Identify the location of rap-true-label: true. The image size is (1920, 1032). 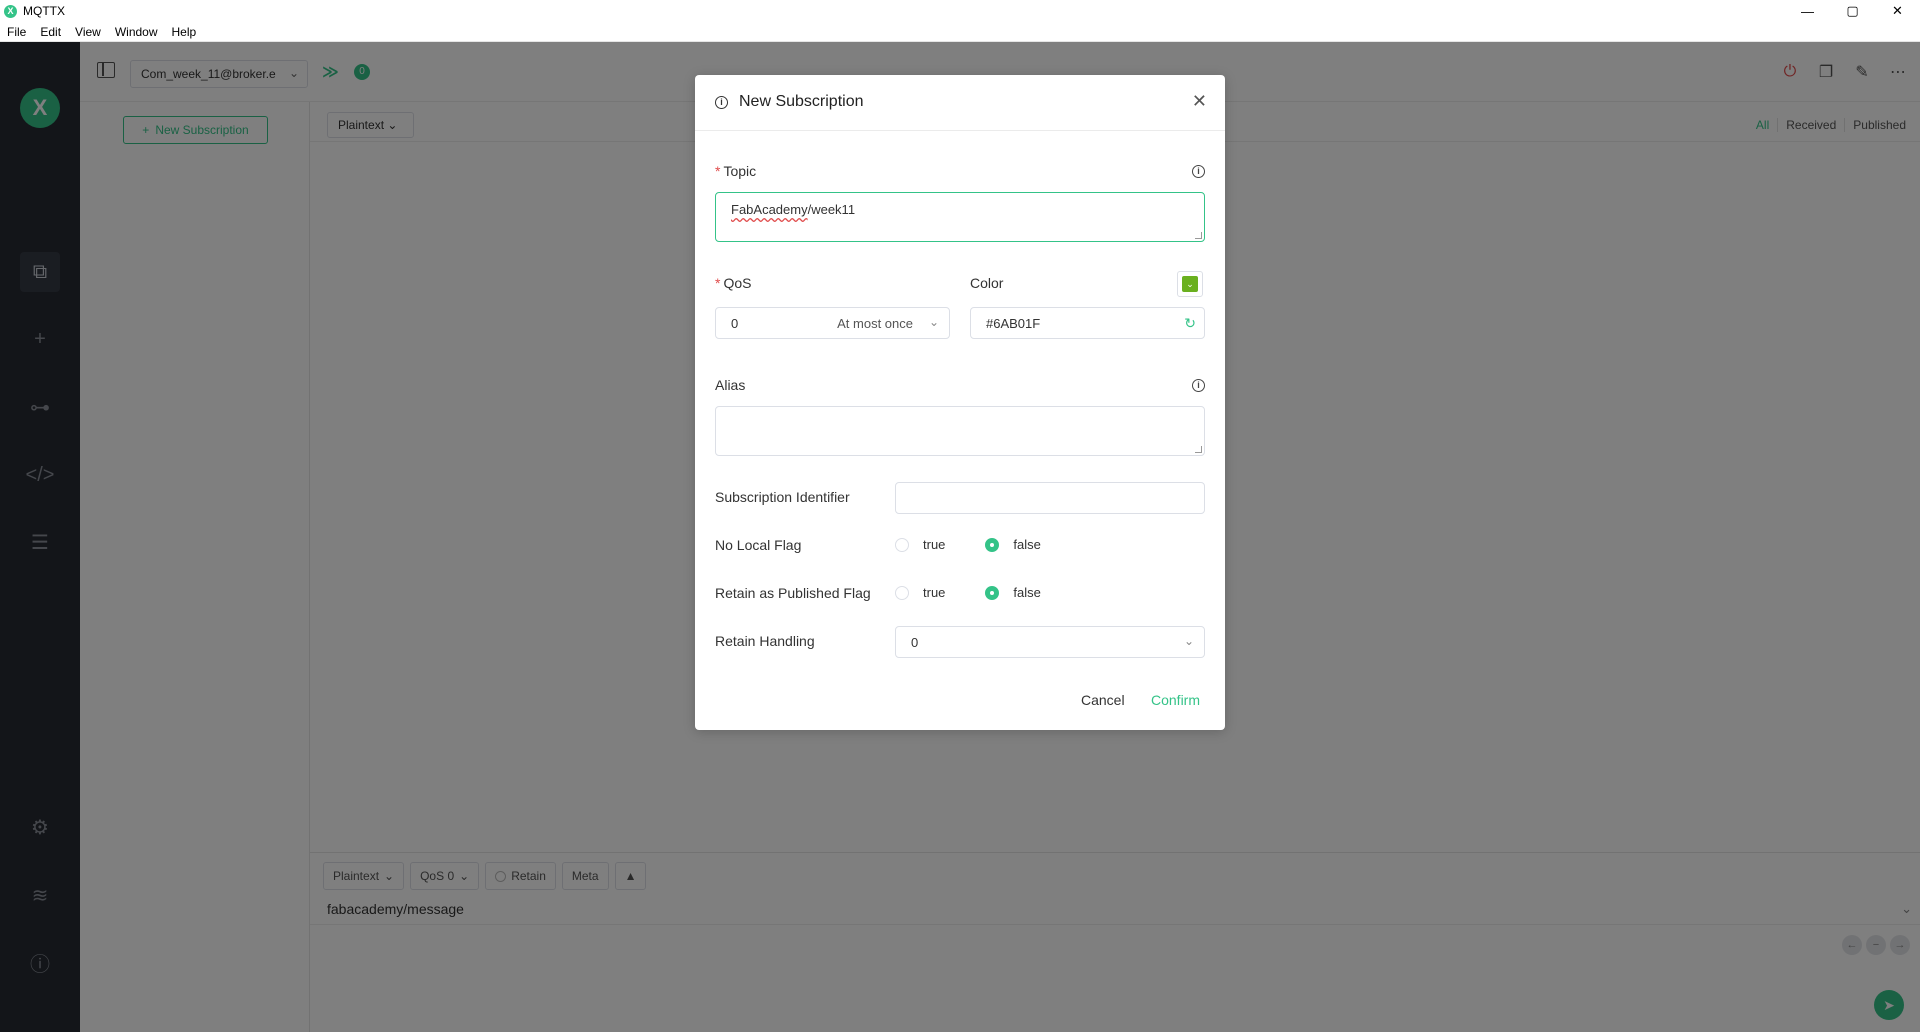
(934, 592).